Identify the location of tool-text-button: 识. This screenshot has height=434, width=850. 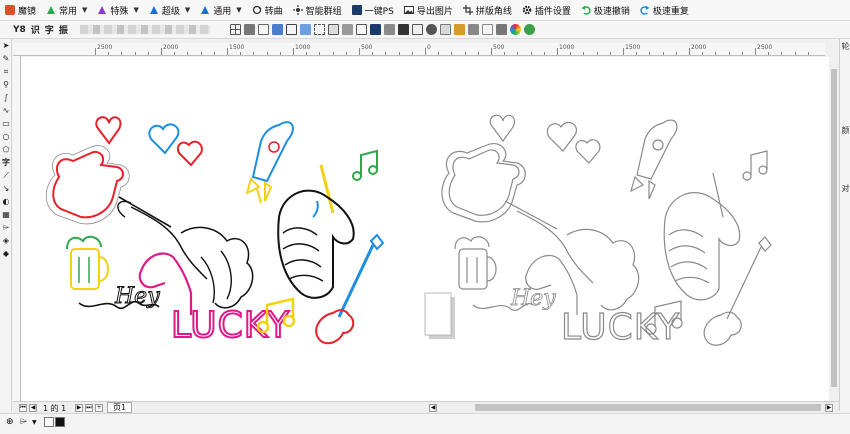
(35, 29).